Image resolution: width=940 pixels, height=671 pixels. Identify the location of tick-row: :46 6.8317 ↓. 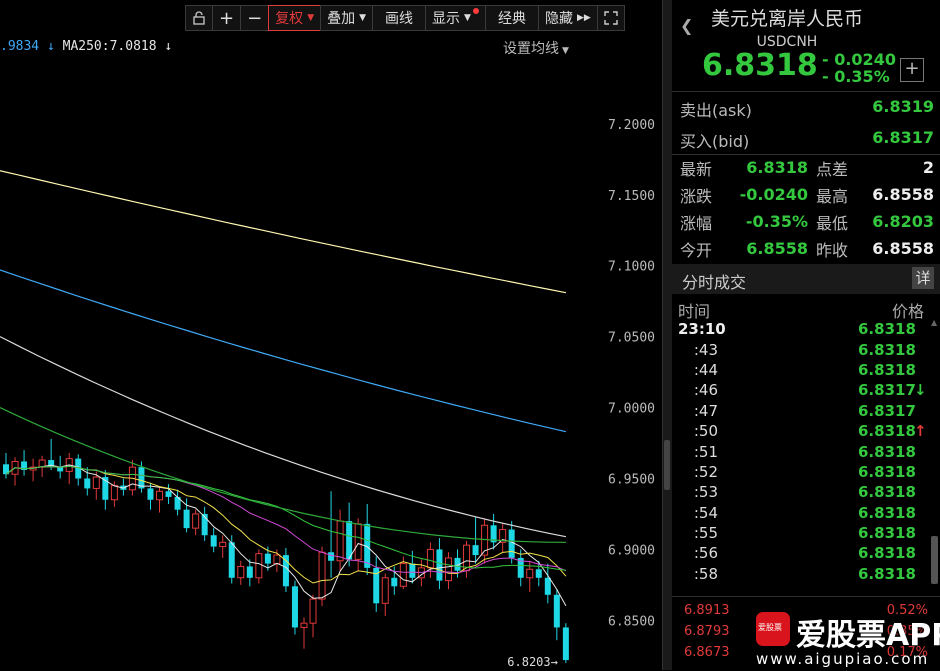
(803, 390).